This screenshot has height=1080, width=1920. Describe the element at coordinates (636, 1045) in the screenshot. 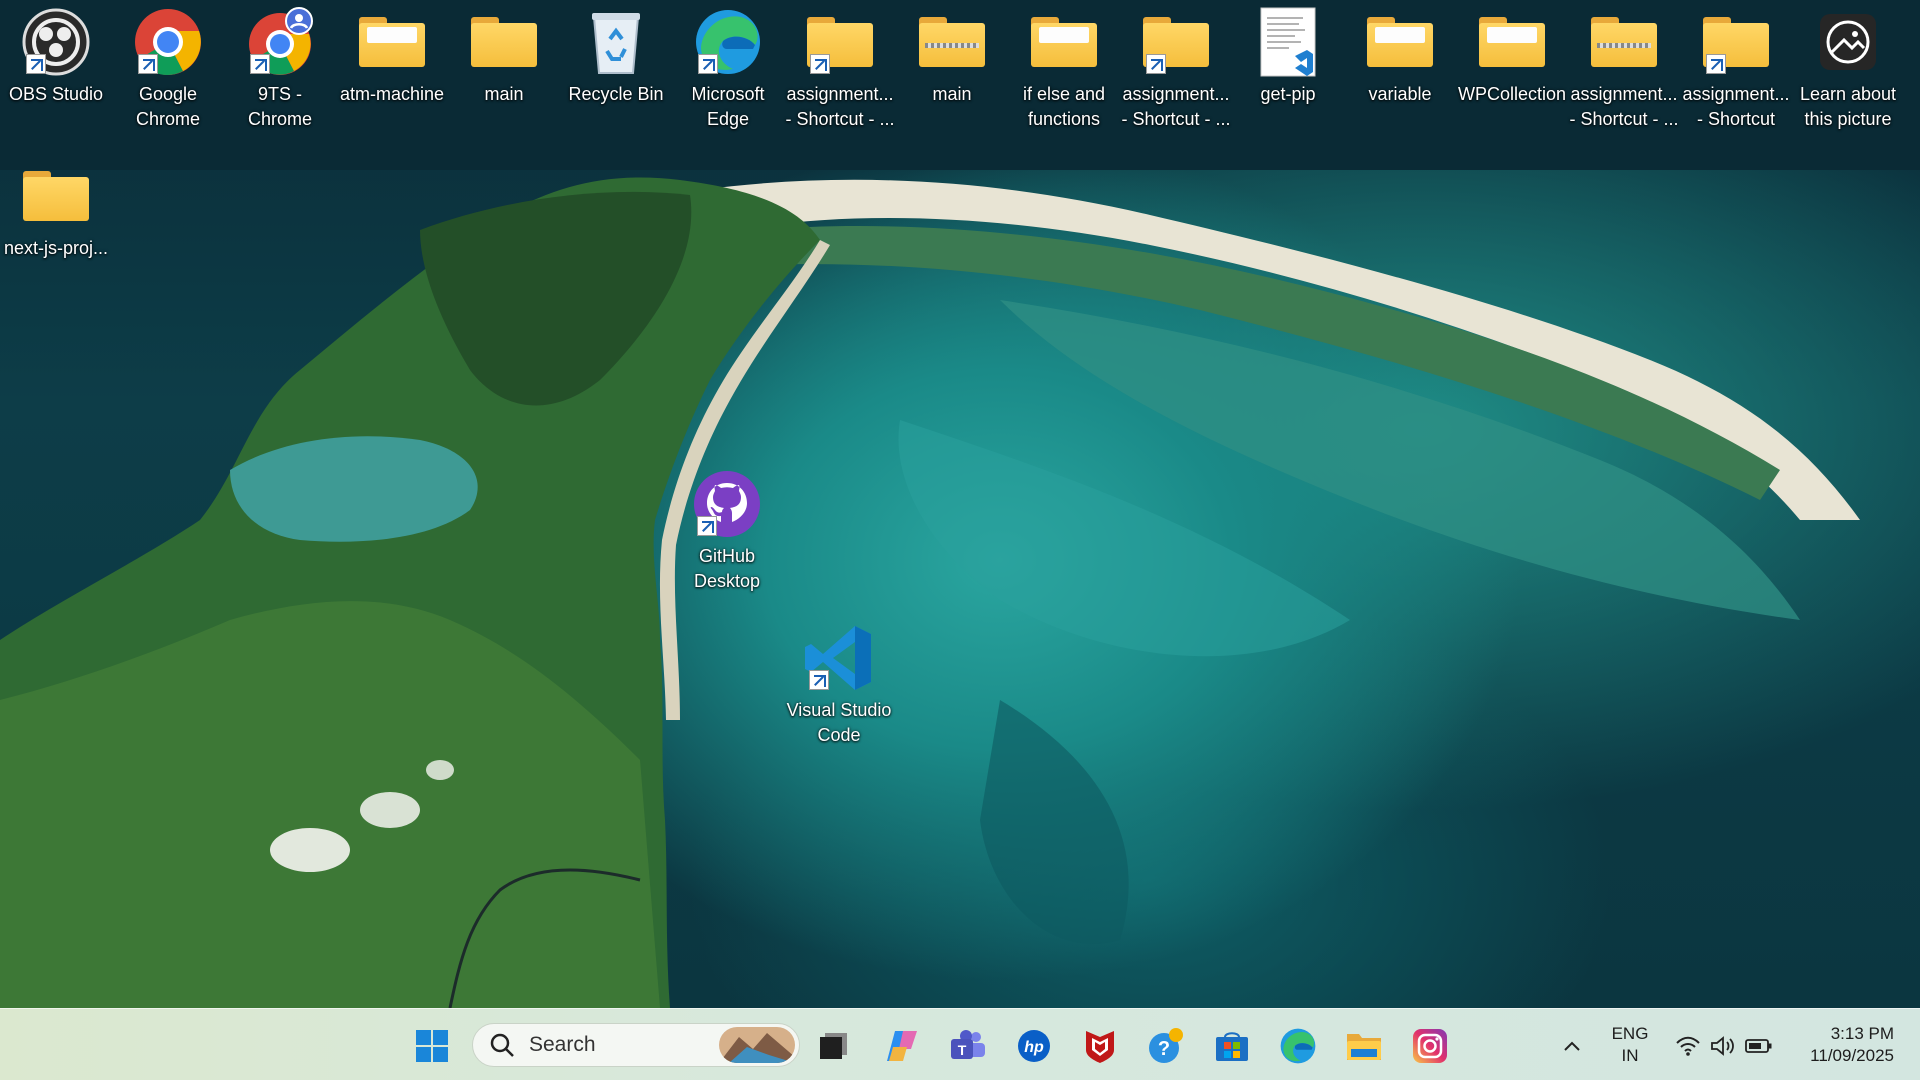

I see `taskbar-search-box: Search` at that location.